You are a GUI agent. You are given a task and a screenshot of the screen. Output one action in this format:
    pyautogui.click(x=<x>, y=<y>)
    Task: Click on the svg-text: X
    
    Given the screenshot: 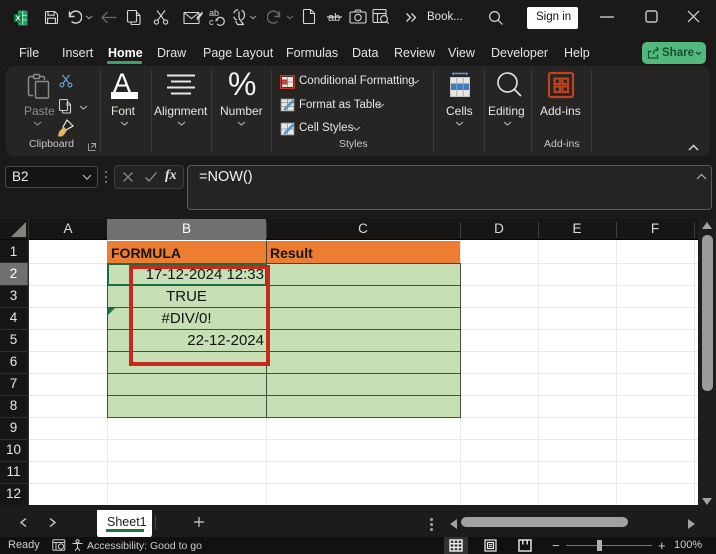 What is the action you would take?
    pyautogui.click(x=17, y=18)
    